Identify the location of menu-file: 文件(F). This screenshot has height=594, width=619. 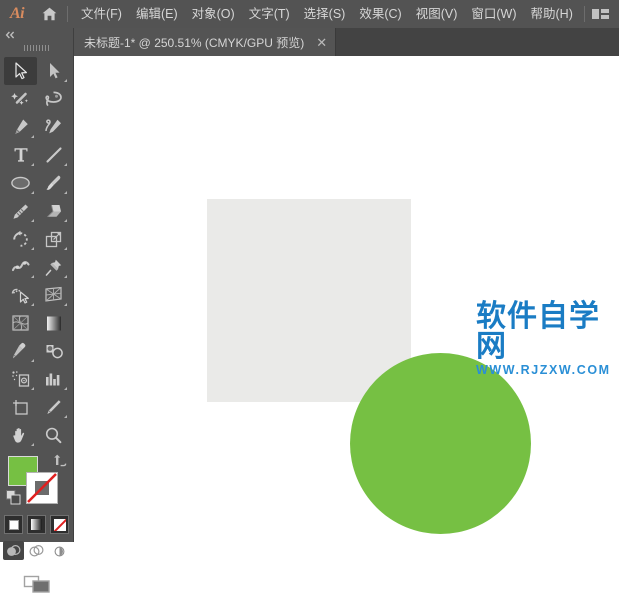
(101, 14).